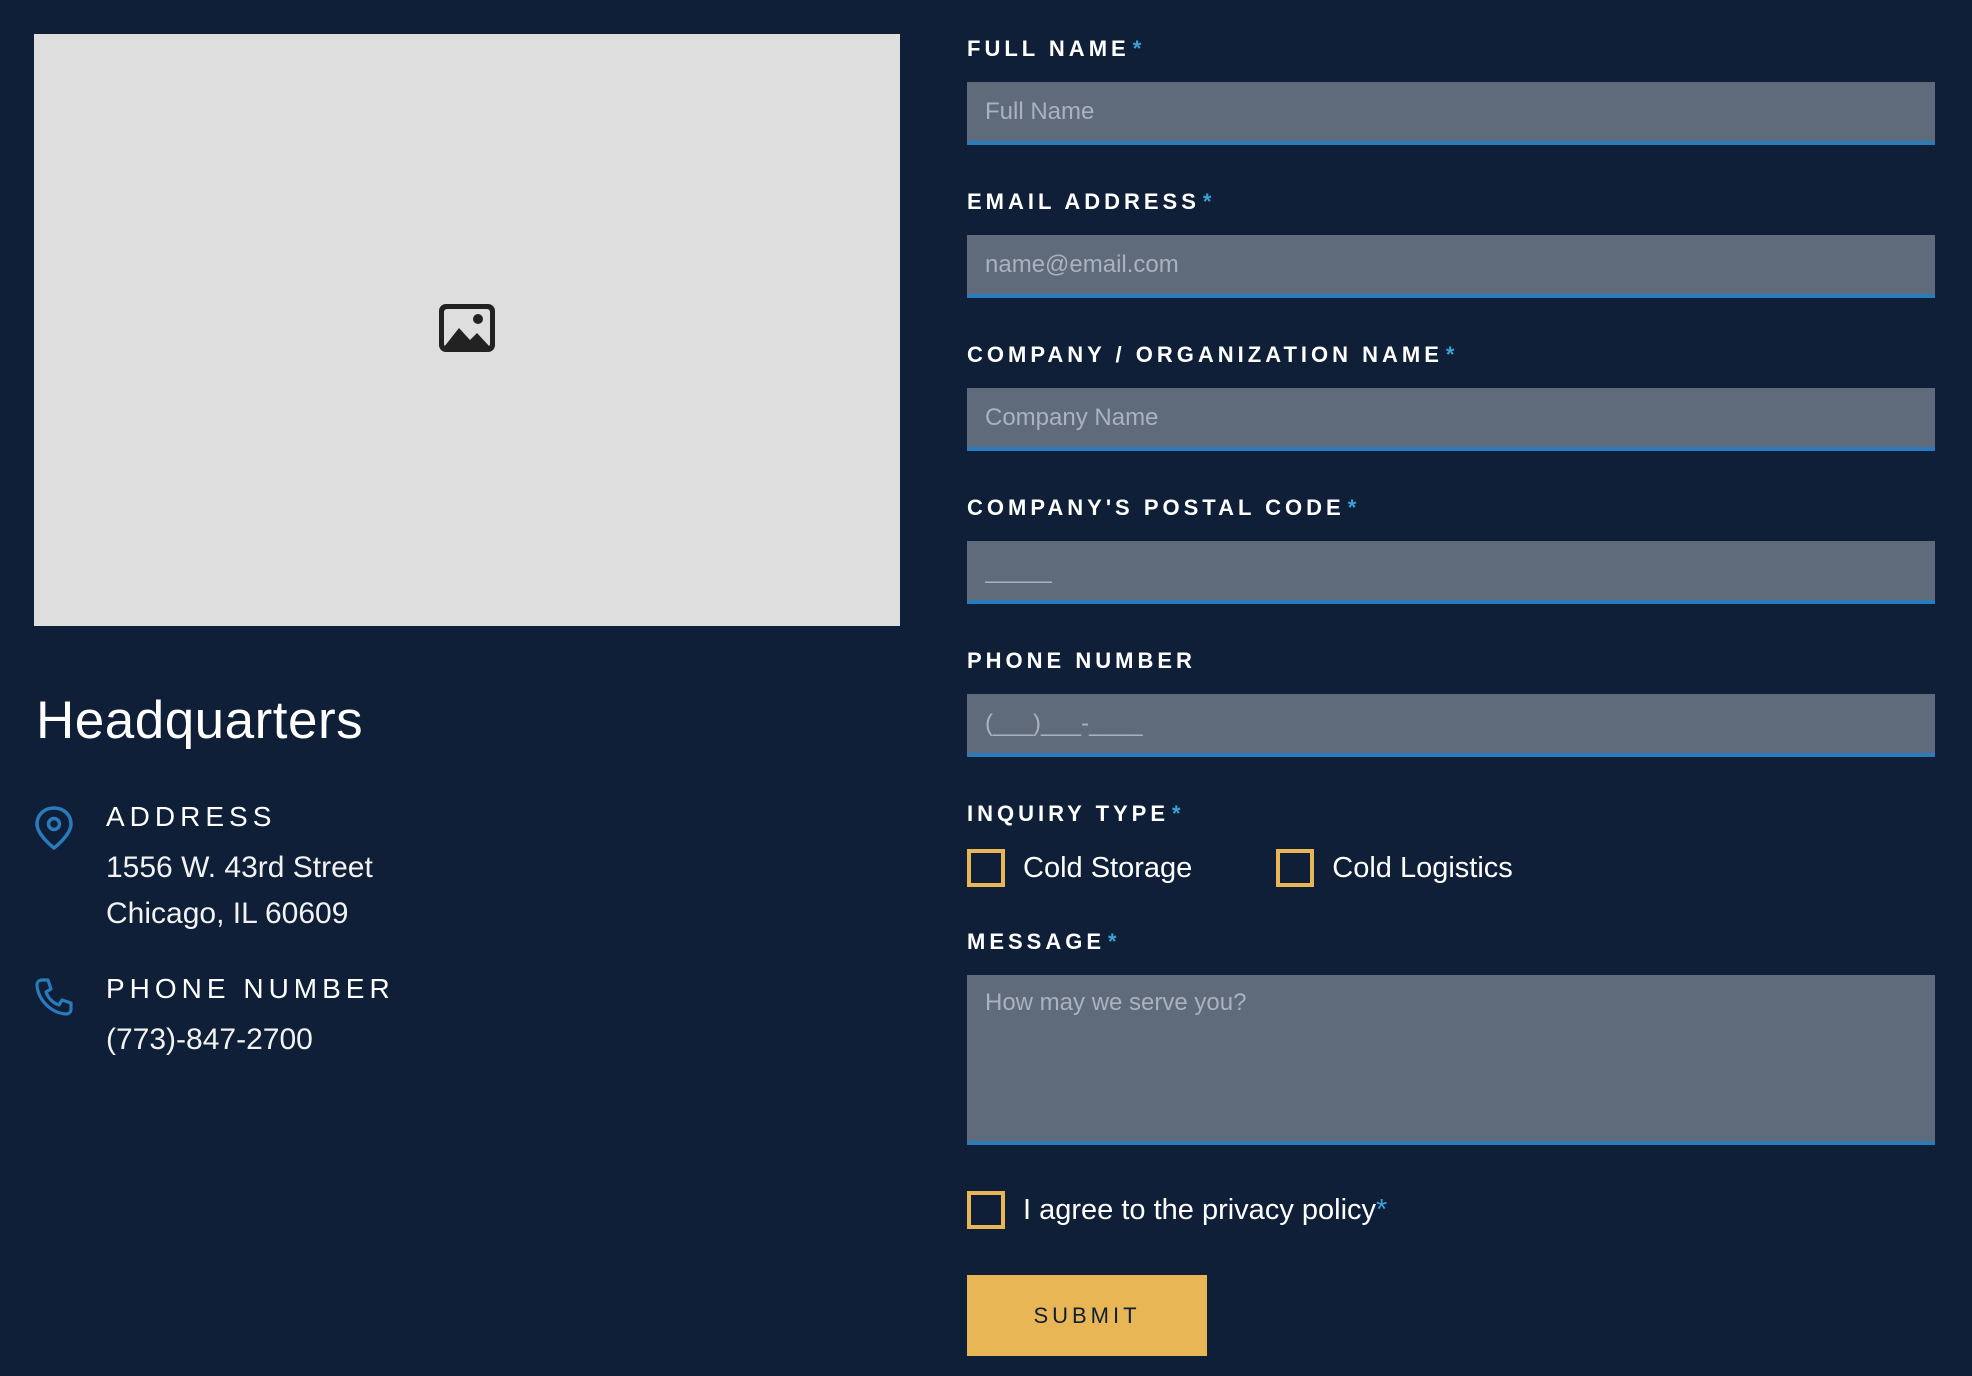  I want to click on phone-value: (773)-847-2700, so click(250, 1040).